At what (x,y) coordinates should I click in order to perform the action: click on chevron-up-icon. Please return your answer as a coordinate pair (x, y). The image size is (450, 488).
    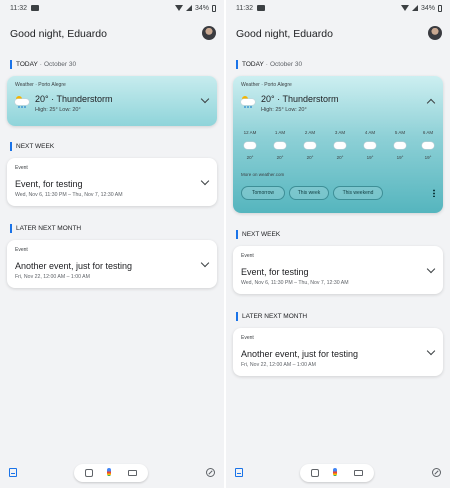
    Looking at the image, I should click on (431, 103).